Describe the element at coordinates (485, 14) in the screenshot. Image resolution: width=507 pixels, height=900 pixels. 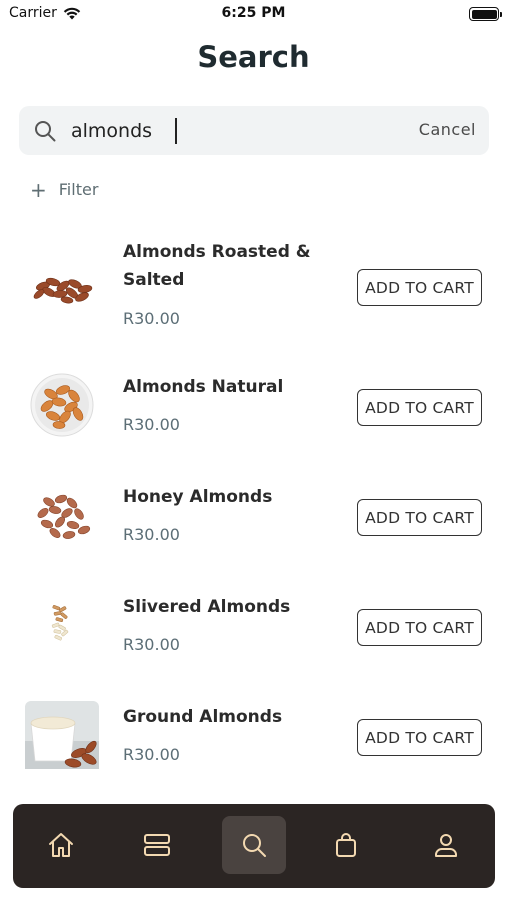
I see `battery-icon` at that location.